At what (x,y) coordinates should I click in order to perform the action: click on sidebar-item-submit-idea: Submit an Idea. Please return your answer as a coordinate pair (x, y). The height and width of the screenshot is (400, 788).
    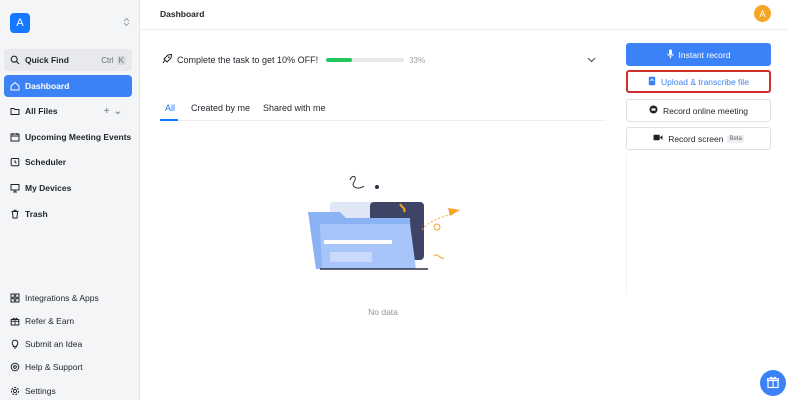
    Looking at the image, I should click on (68, 344).